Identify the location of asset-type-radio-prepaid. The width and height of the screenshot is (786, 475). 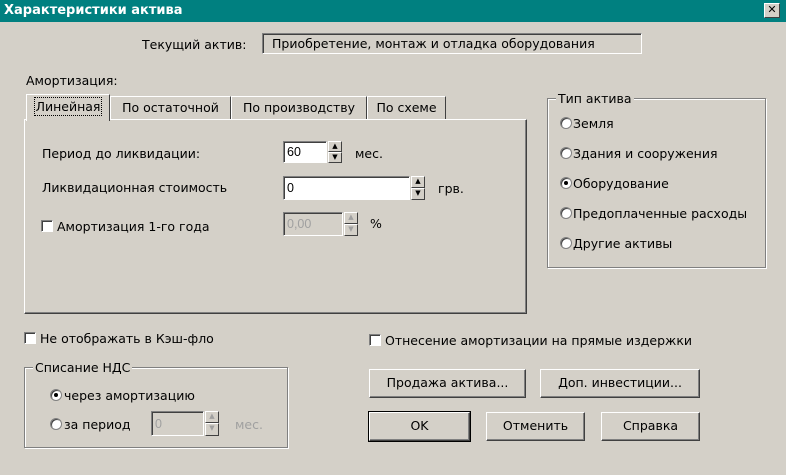
(566, 213).